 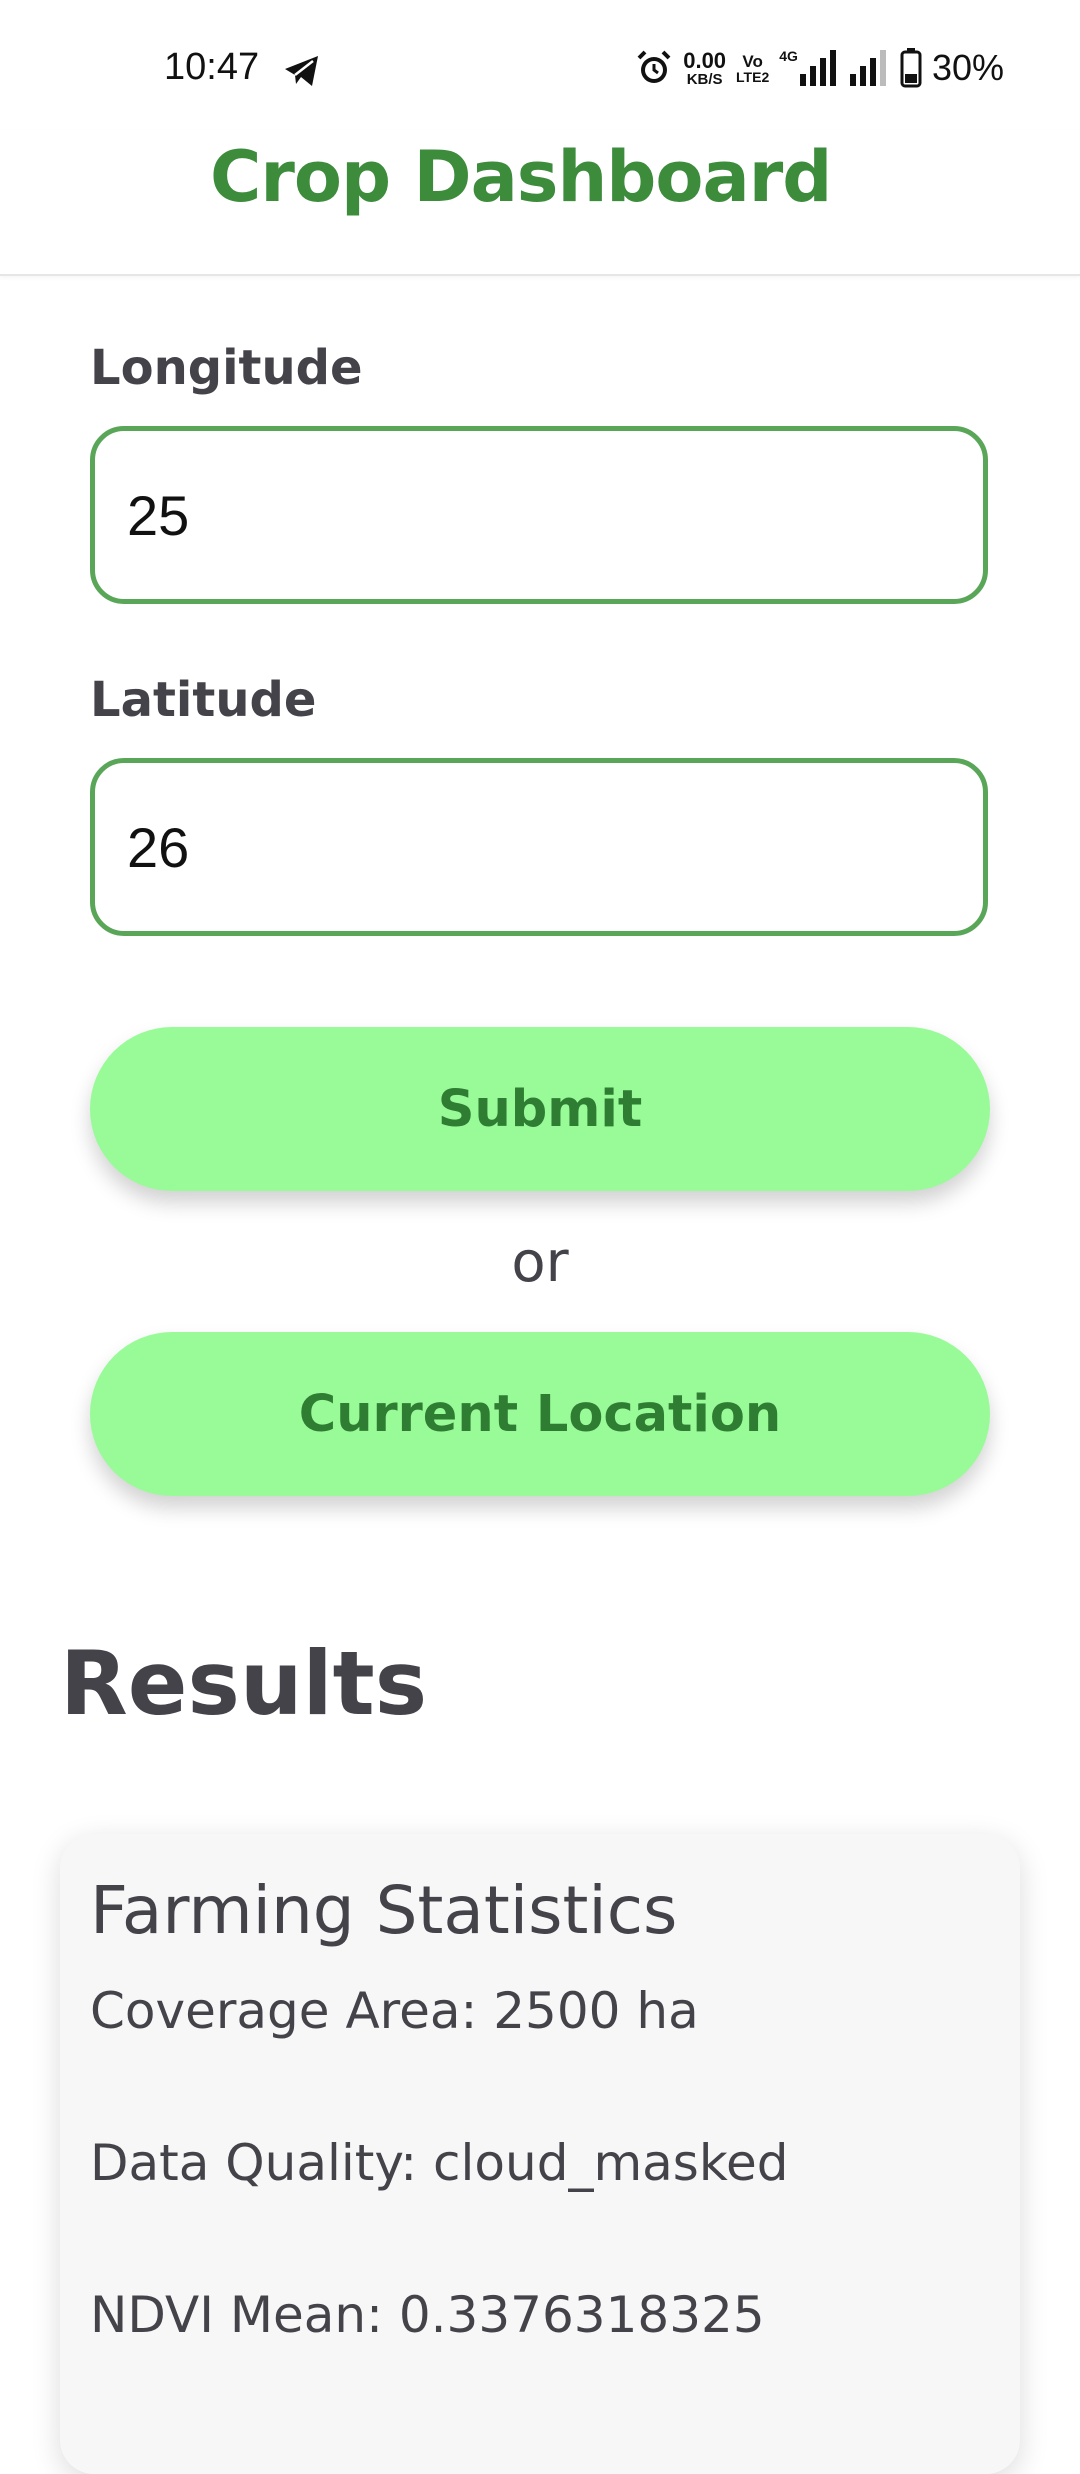 What do you see at coordinates (244, 1683) in the screenshot?
I see `results-heading: Results` at bounding box center [244, 1683].